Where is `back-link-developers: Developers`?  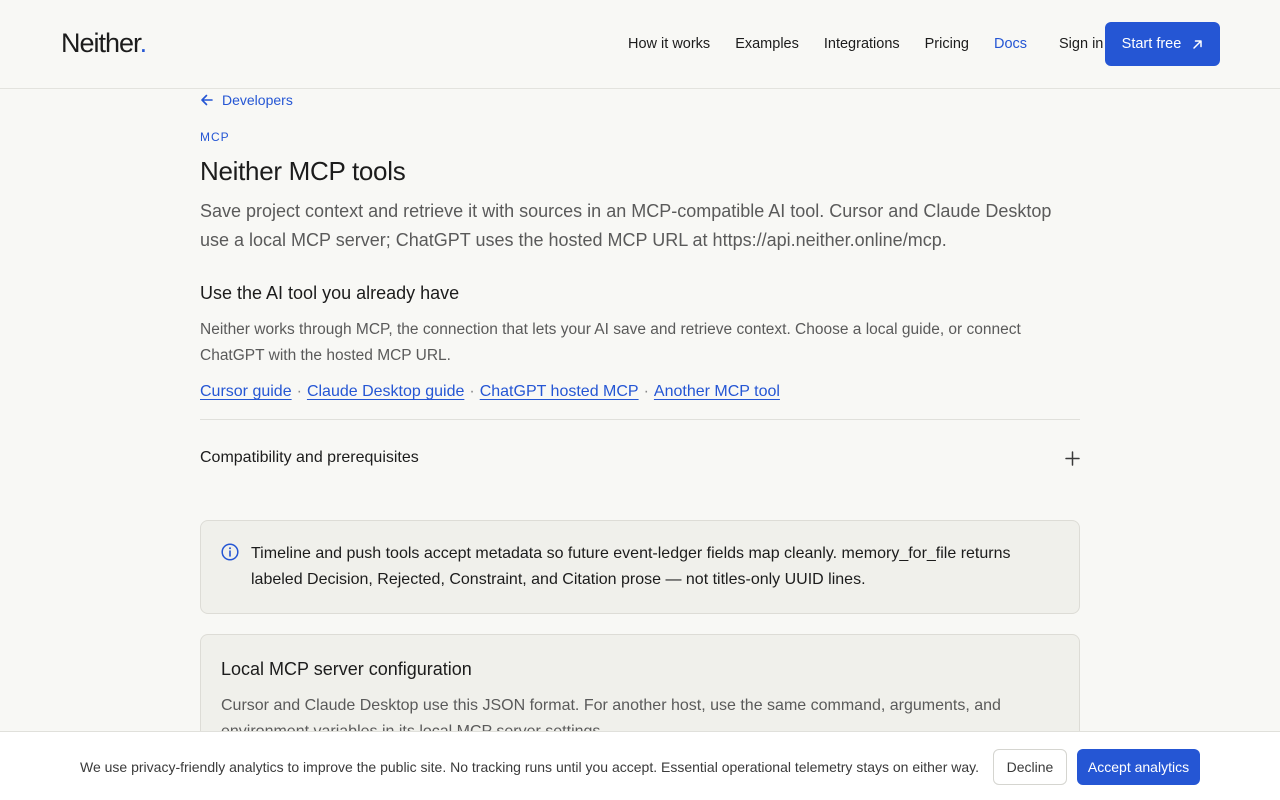 back-link-developers: Developers is located at coordinates (246, 100).